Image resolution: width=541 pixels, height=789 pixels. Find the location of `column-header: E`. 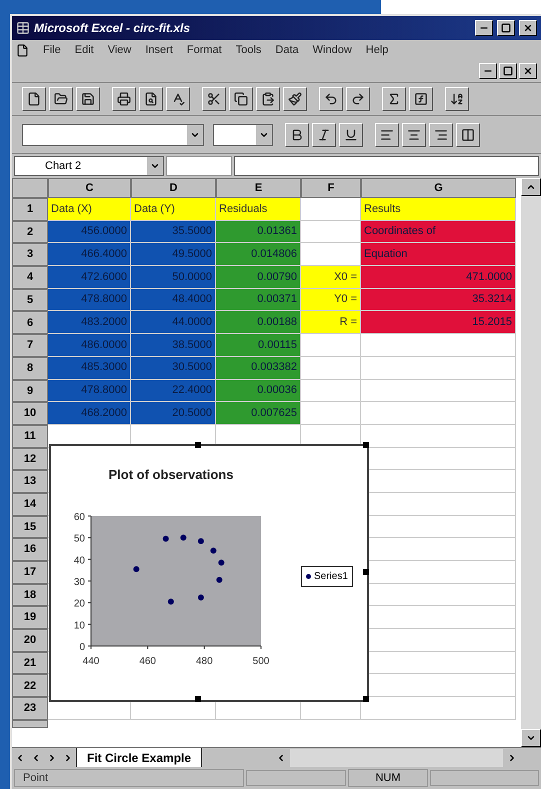

column-header: E is located at coordinates (258, 188).